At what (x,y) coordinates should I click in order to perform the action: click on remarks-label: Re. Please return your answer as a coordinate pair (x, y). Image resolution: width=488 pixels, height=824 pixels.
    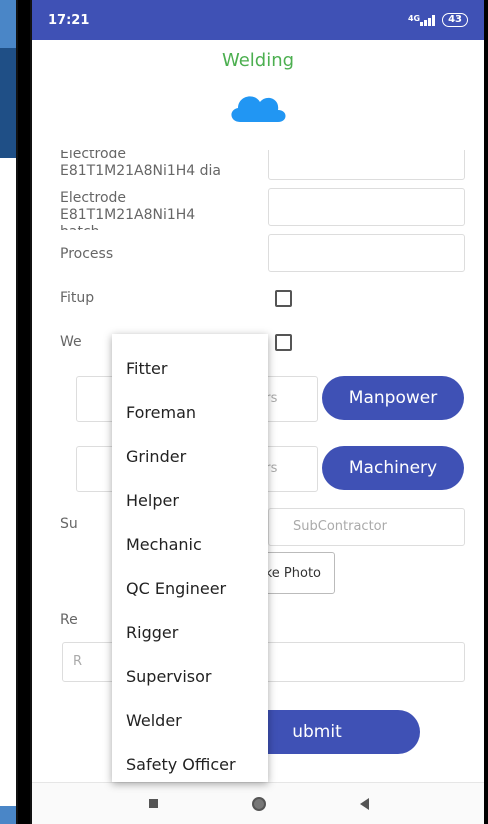
    Looking at the image, I should click on (69, 620).